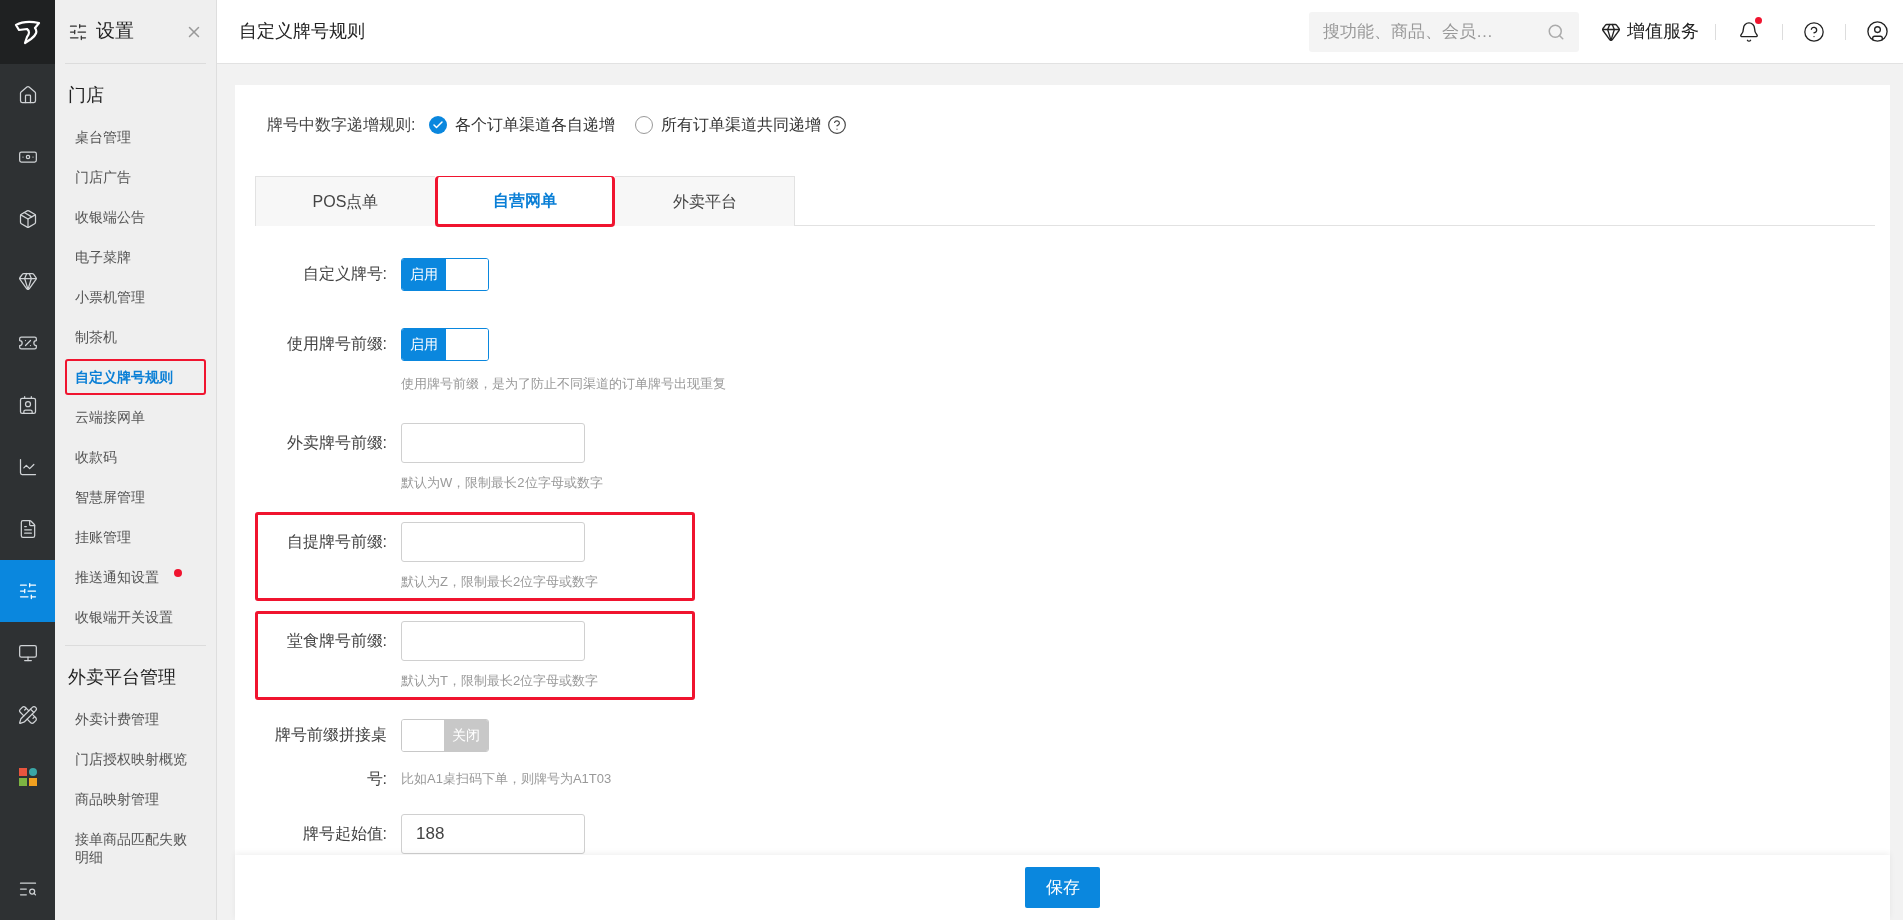 The image size is (1903, 920). Describe the element at coordinates (1749, 31) in the screenshot. I see `bell-icon` at that location.